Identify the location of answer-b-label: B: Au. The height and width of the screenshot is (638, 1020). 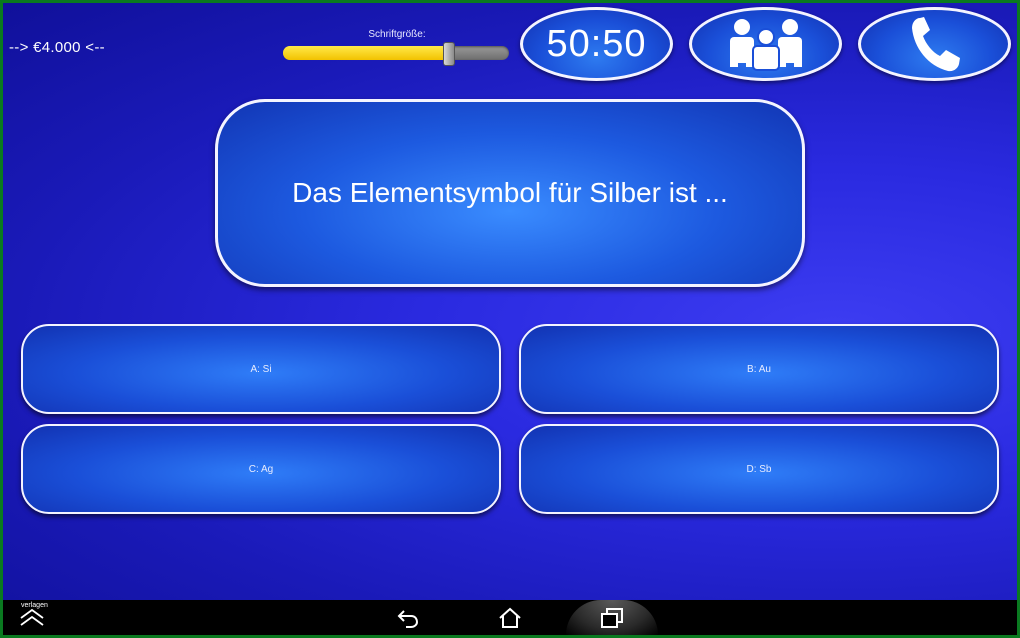
(759, 369).